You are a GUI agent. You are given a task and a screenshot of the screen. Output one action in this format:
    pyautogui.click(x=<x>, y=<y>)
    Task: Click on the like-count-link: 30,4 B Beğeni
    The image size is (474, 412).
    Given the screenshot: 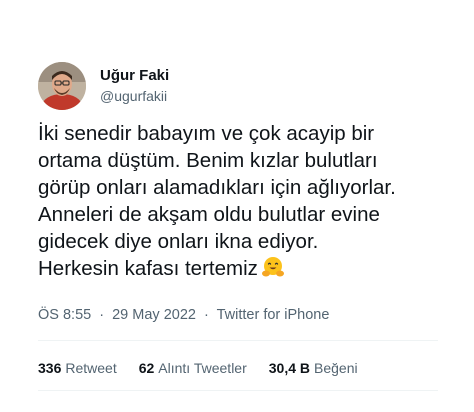 What is the action you would take?
    pyautogui.click(x=313, y=368)
    